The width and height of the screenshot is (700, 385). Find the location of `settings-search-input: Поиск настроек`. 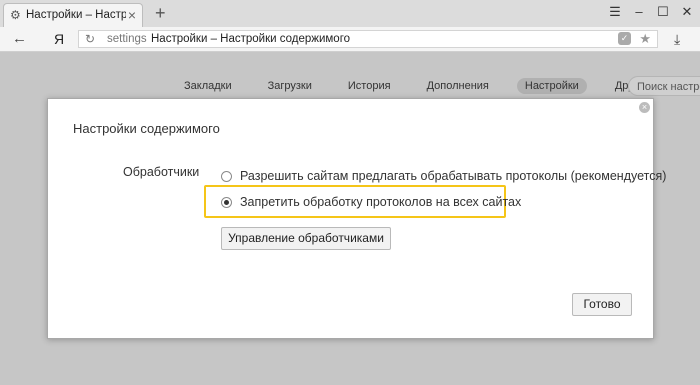

settings-search-input: Поиск настроек is located at coordinates (664, 86).